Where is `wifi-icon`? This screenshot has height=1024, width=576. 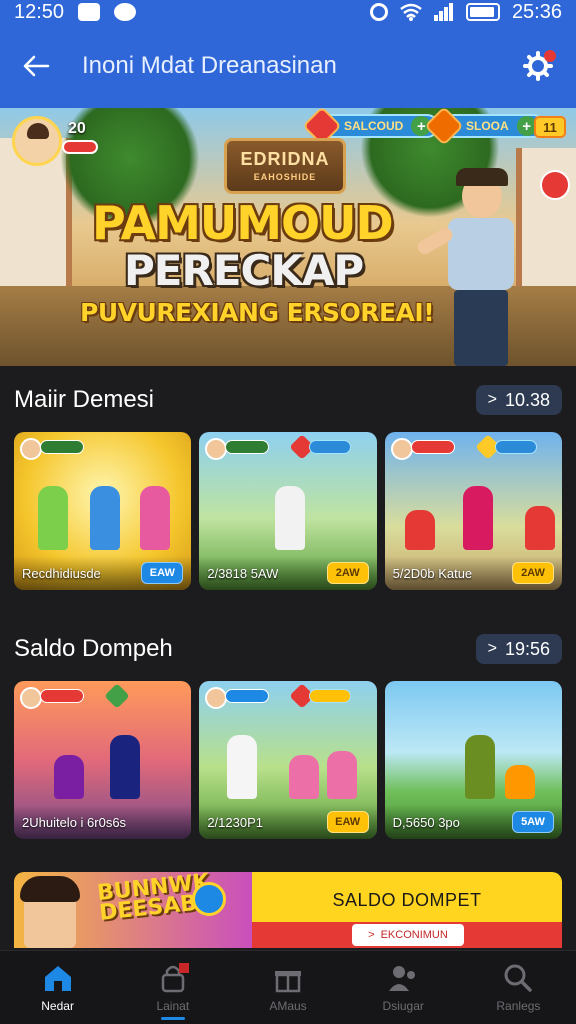 wifi-icon is located at coordinates (411, 12).